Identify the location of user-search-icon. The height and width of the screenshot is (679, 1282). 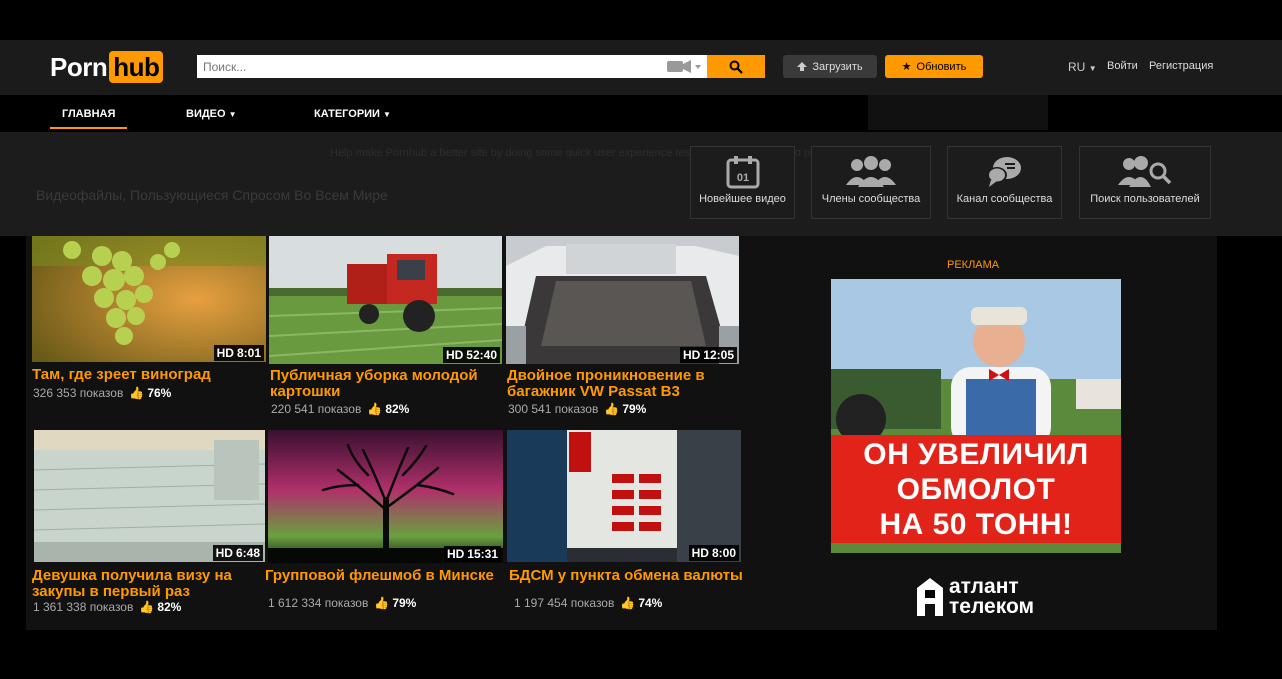
(1145, 171).